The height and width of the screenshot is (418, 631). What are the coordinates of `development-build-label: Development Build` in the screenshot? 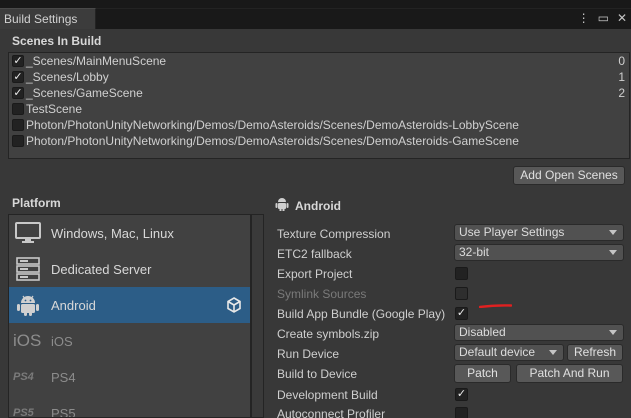 It's located at (327, 395).